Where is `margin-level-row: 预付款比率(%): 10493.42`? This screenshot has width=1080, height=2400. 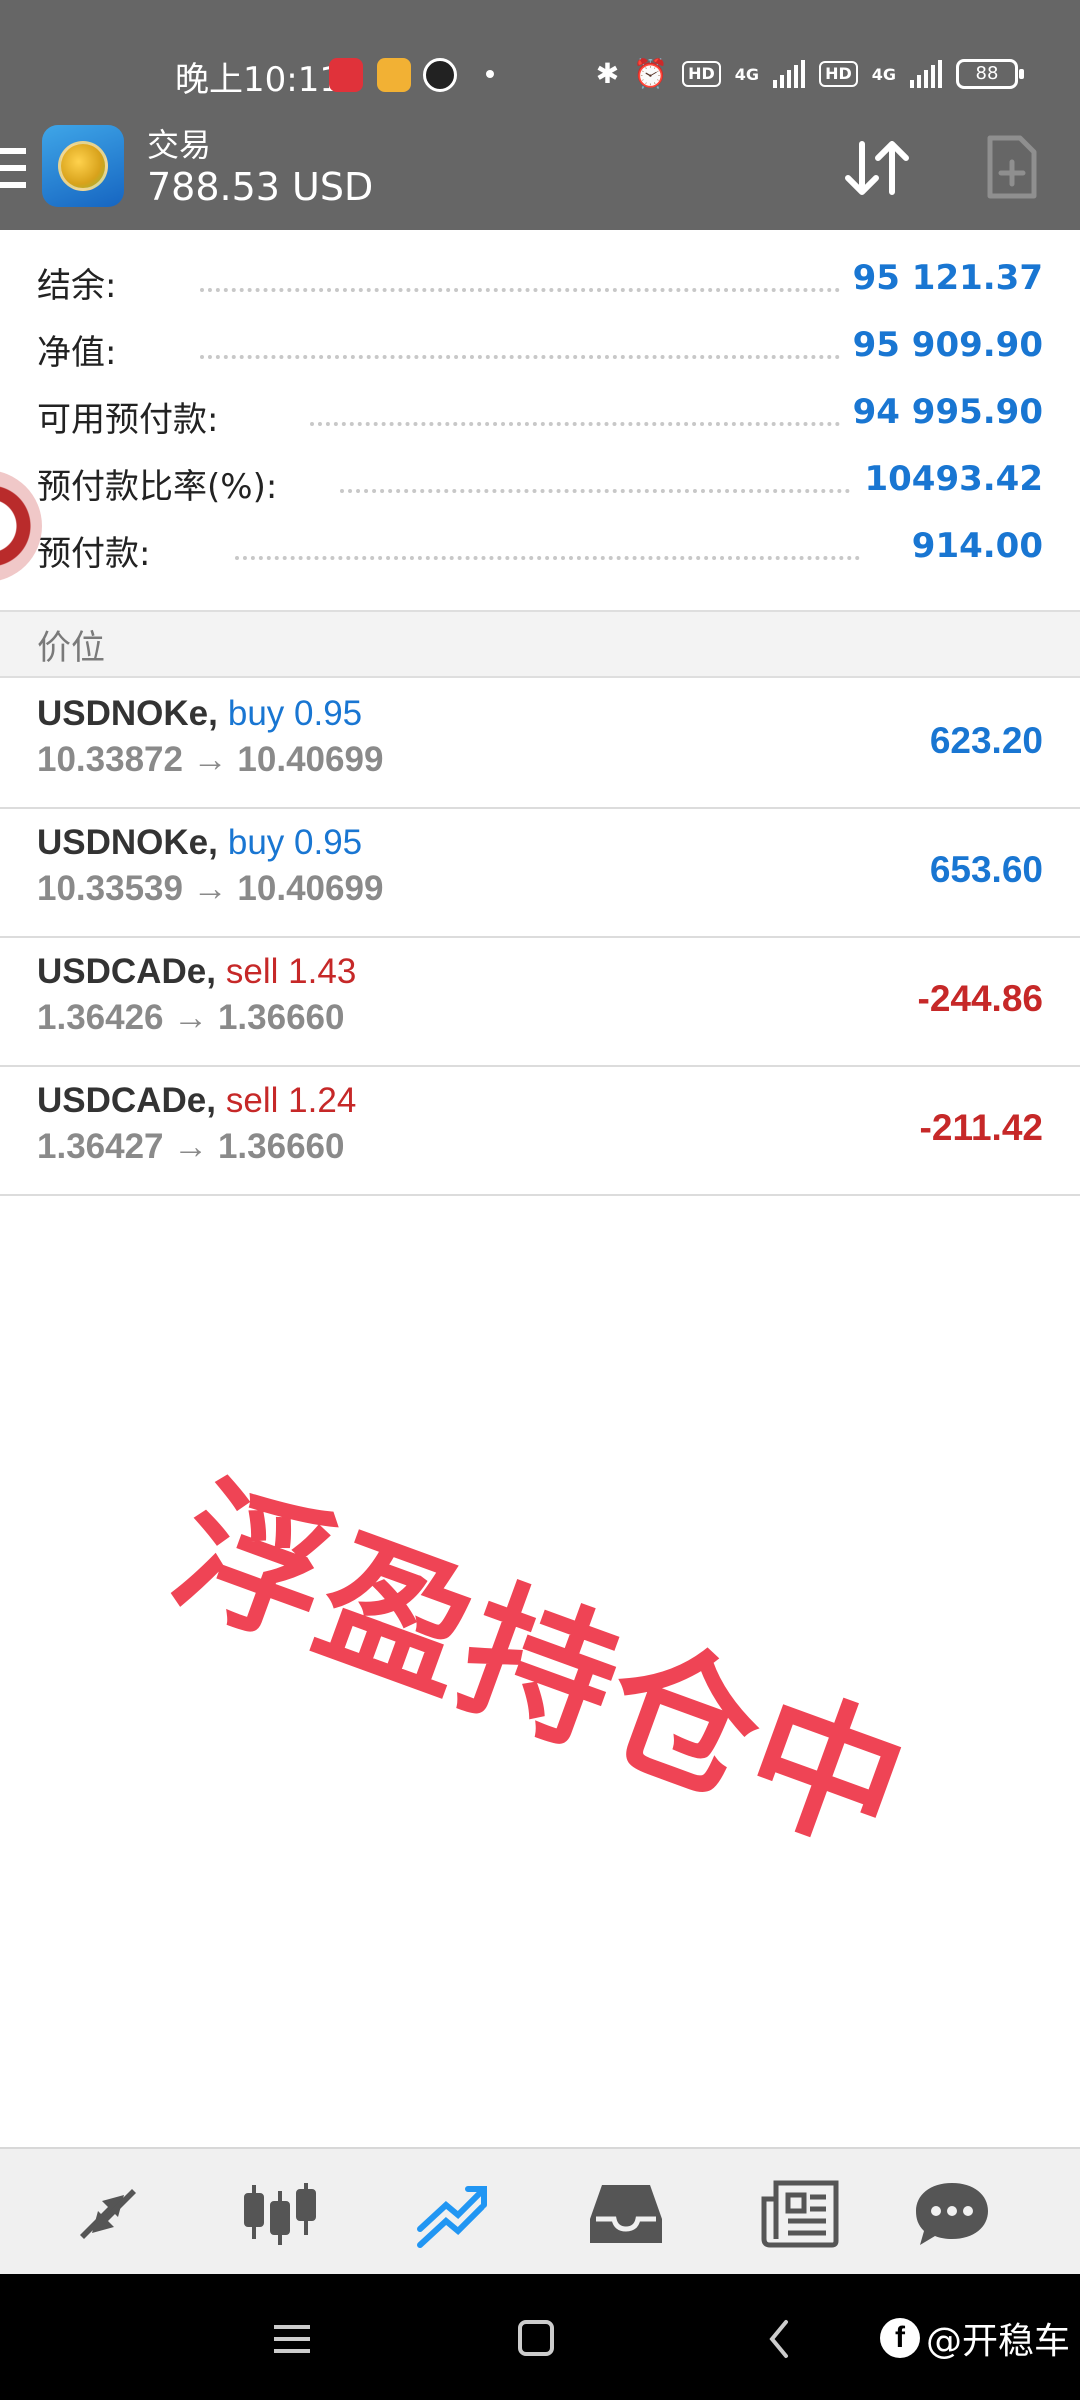 margin-level-row: 预付款比率(%): 10493.42 is located at coordinates (540, 489).